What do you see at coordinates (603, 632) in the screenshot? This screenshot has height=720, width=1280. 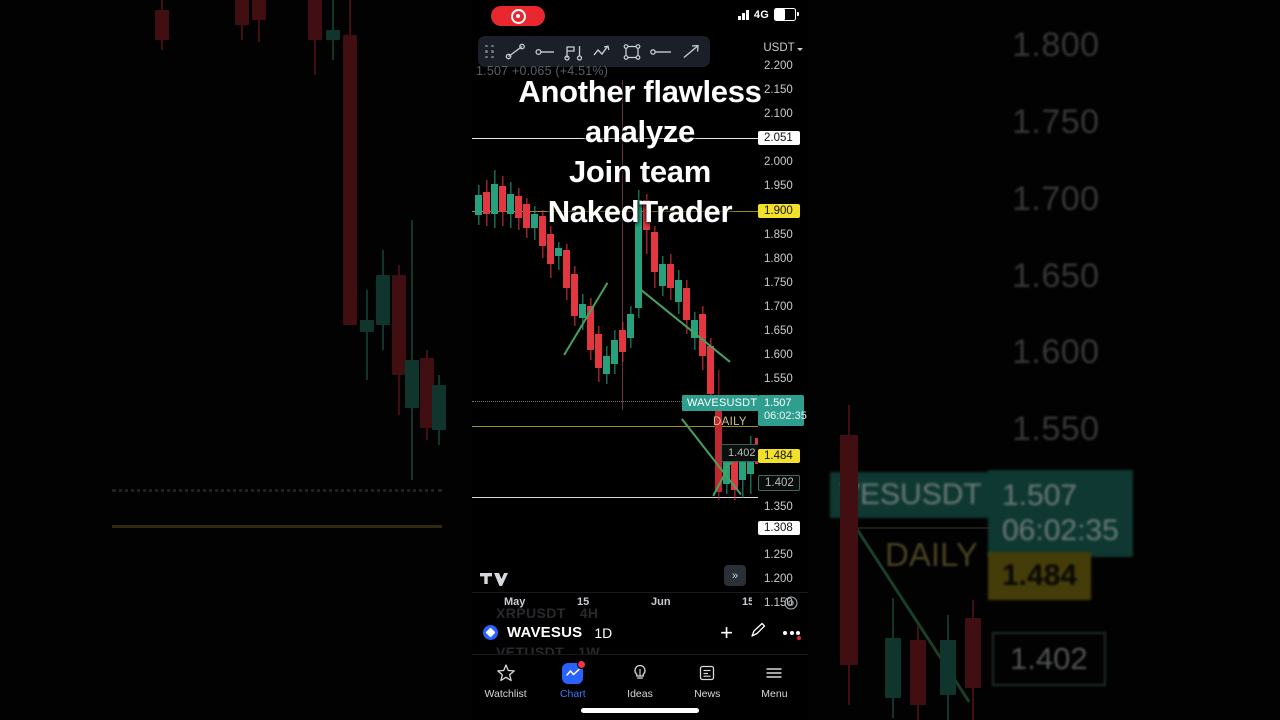 I see `watchlist-timeframe: 1D` at bounding box center [603, 632].